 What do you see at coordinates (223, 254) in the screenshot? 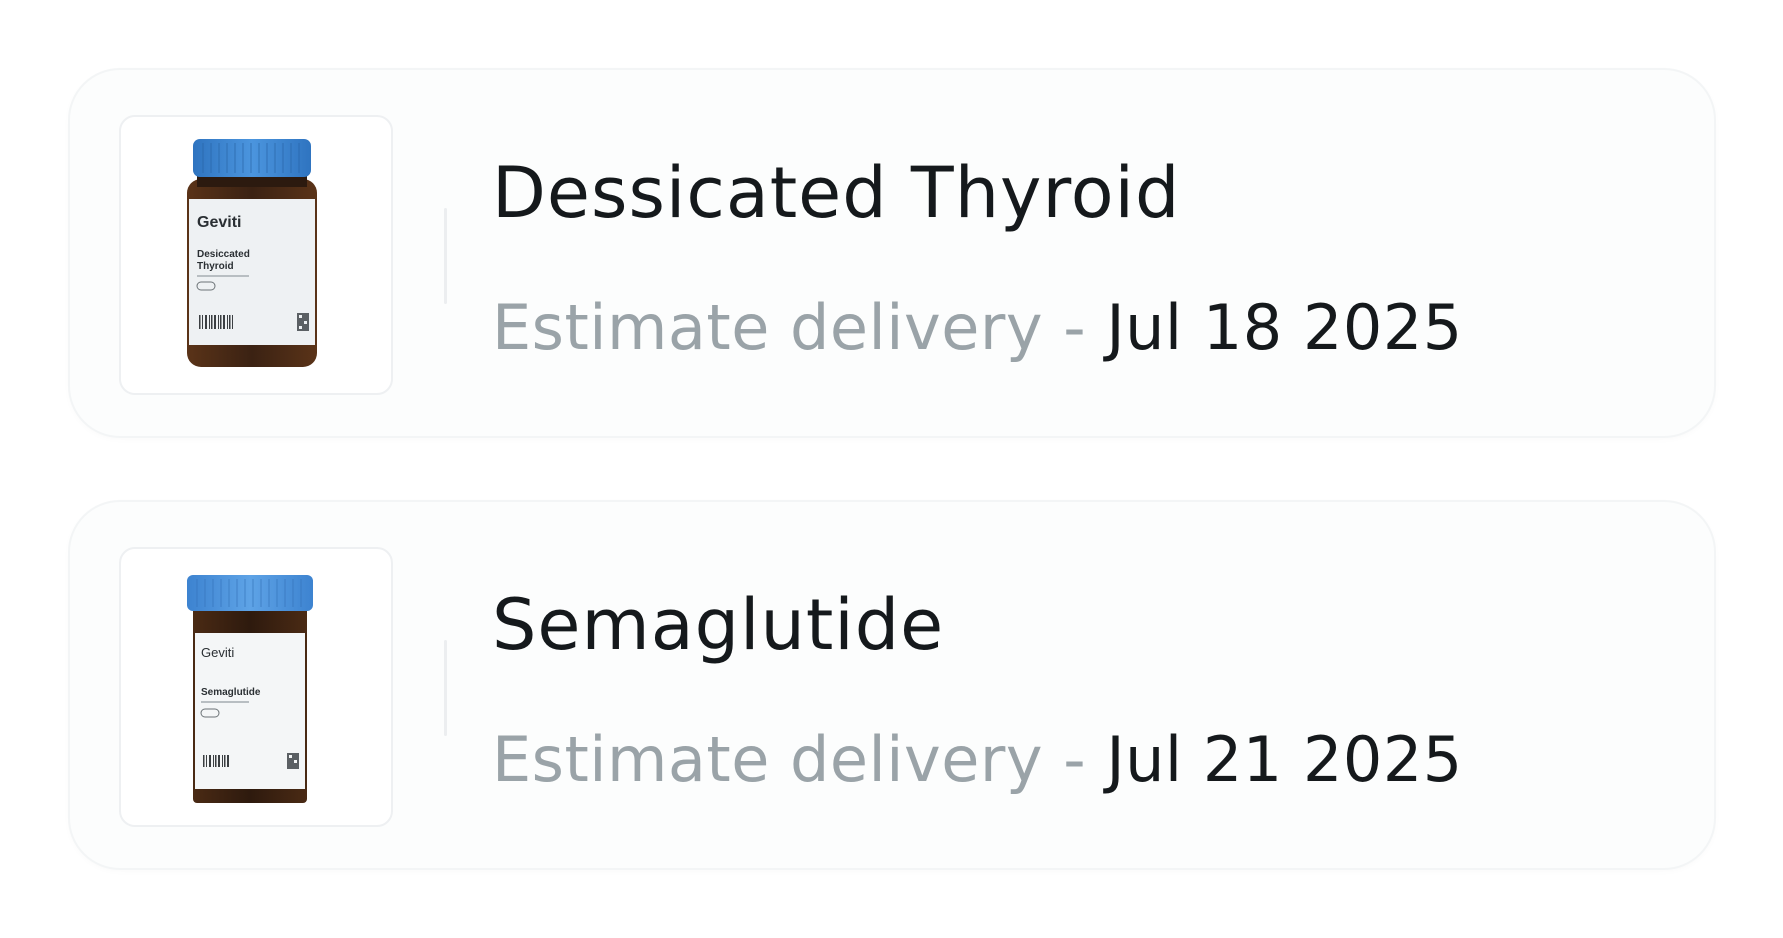
I see `svg-text: Desiccated` at bounding box center [223, 254].